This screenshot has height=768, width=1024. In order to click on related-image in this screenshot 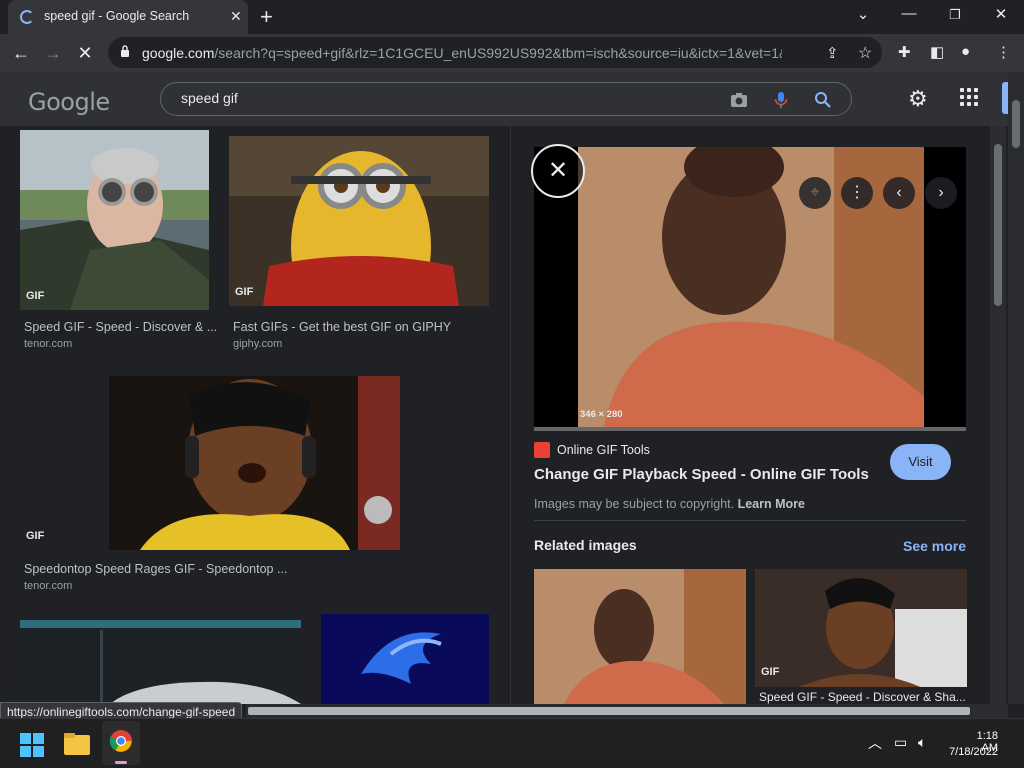, I will do `click(640, 636)`.